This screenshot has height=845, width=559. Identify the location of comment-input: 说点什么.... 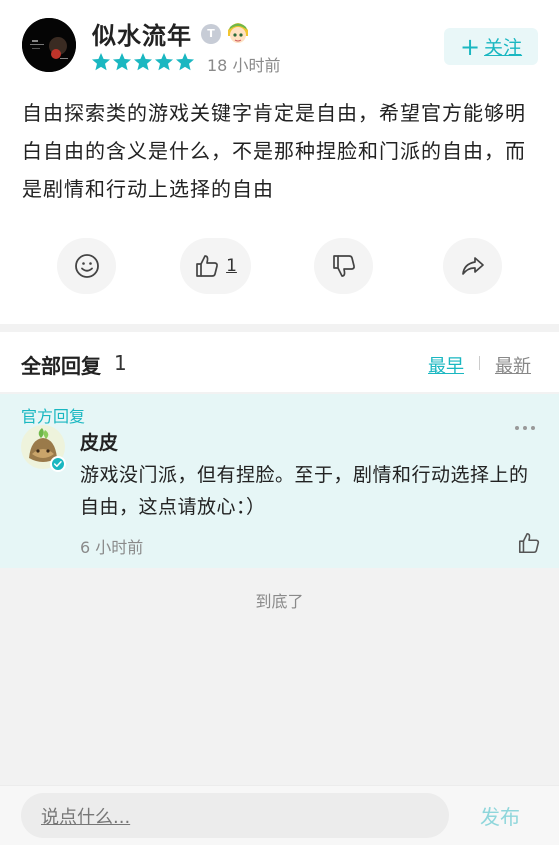
(235, 815).